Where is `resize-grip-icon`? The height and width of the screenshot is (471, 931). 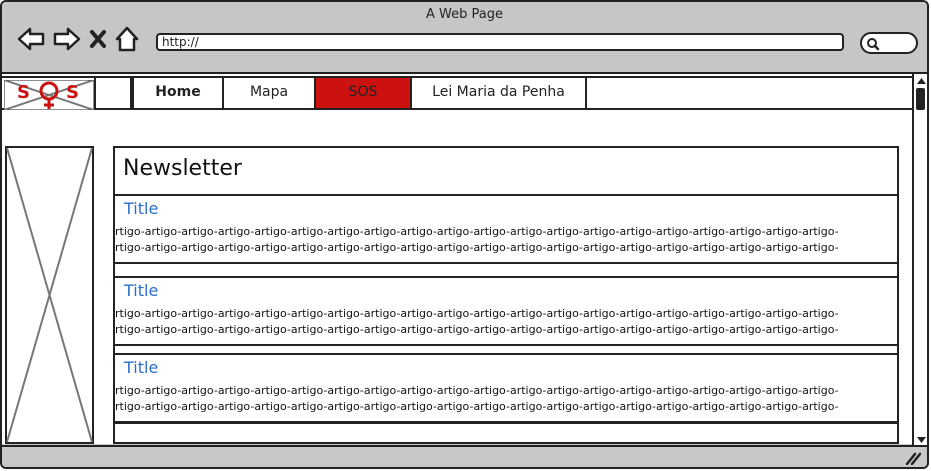
resize-grip-icon is located at coordinates (913, 458).